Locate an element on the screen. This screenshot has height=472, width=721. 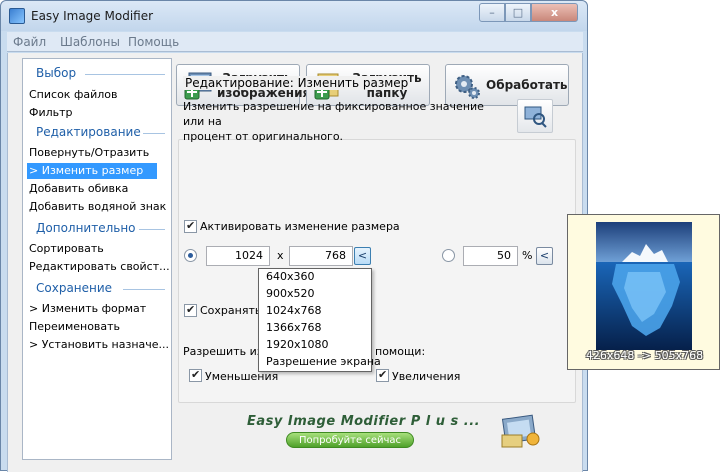
activate-resize-checkbox is located at coordinates (190, 226).